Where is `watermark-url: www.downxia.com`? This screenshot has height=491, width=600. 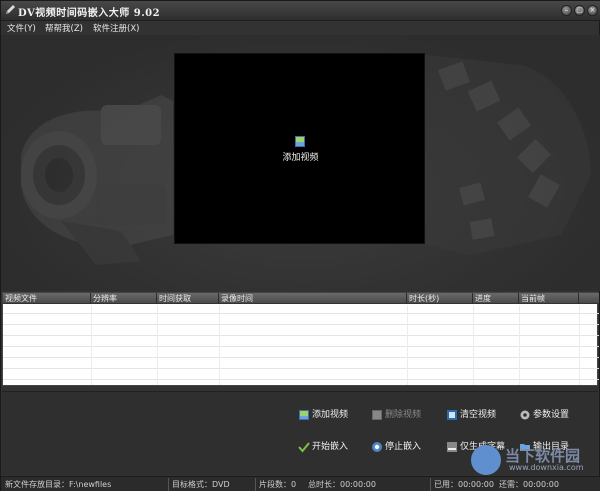
watermark-url: www.downxia.com is located at coordinates (546, 467).